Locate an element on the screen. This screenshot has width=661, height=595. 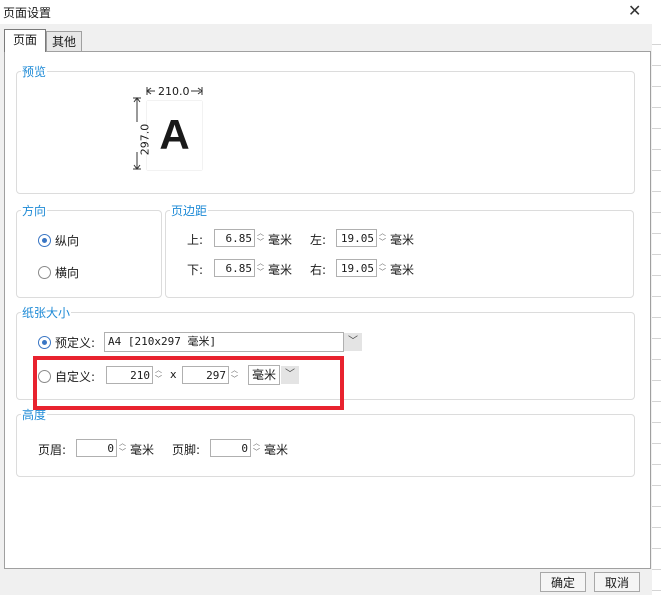
margin-left-stepper: ︿ ﹀ is located at coordinates (382, 238).